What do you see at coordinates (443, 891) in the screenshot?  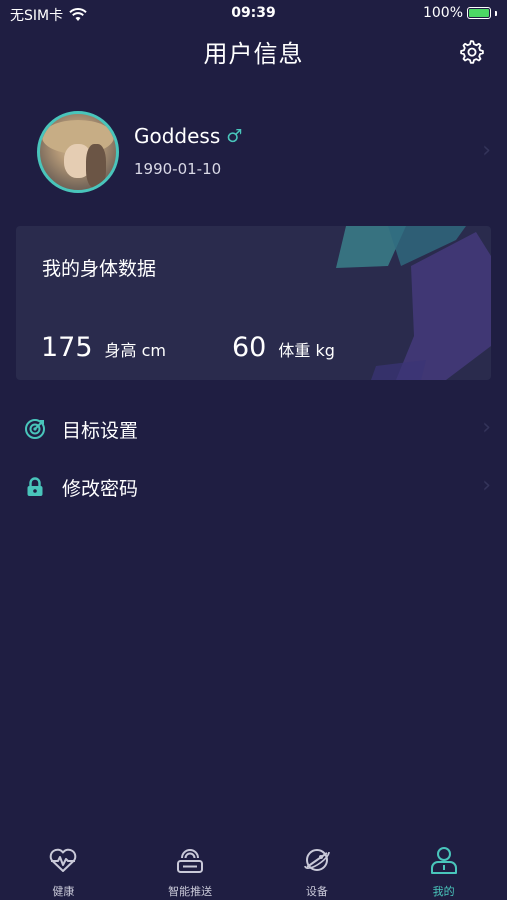 I see `tab-label-mine: 我的` at bounding box center [443, 891].